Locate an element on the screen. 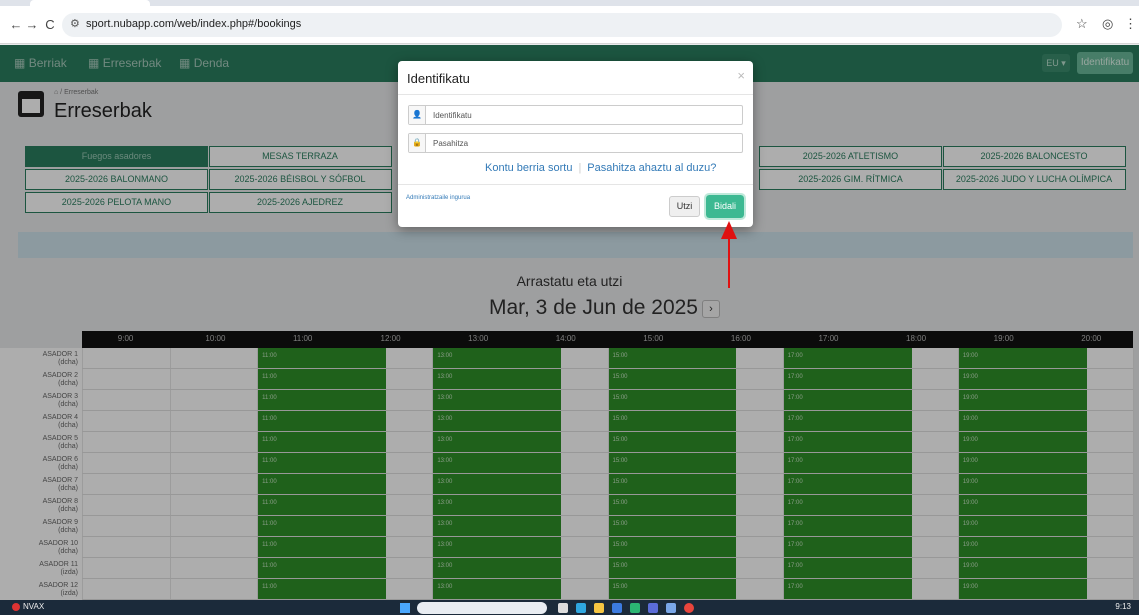  weather-widget: NVAX is located at coordinates (28, 606).